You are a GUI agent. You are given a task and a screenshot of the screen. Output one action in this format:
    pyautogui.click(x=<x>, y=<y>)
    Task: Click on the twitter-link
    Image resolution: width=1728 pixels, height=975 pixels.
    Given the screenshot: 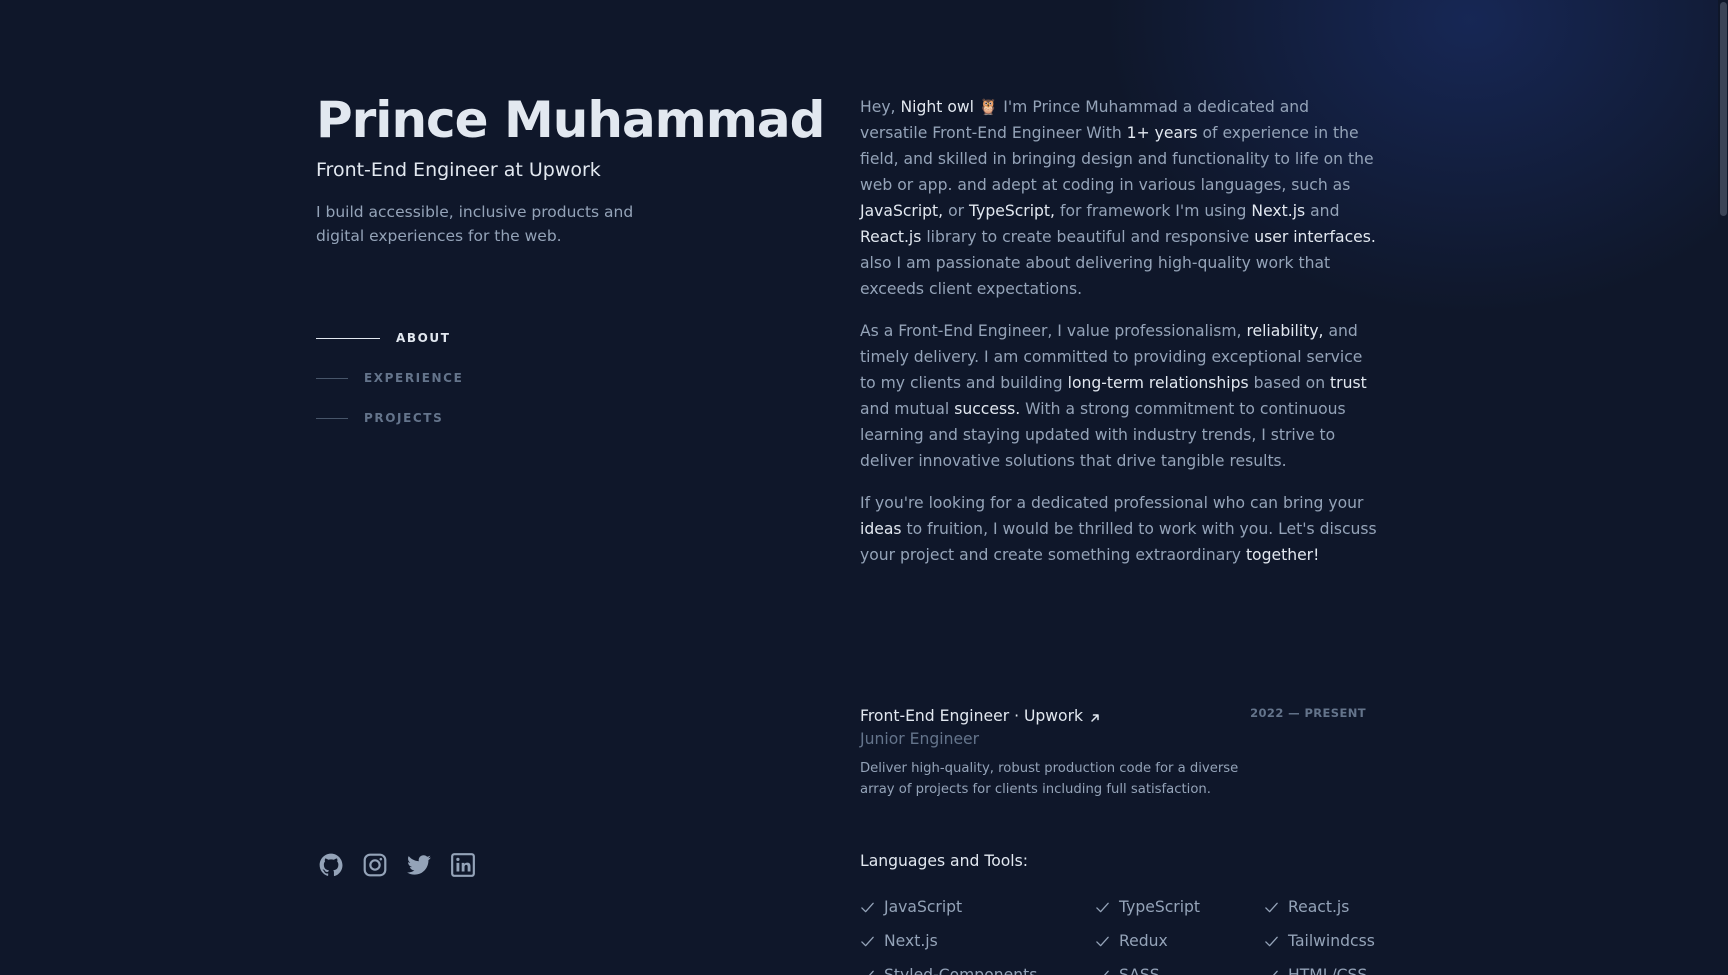 What is the action you would take?
    pyautogui.click(x=419, y=865)
    